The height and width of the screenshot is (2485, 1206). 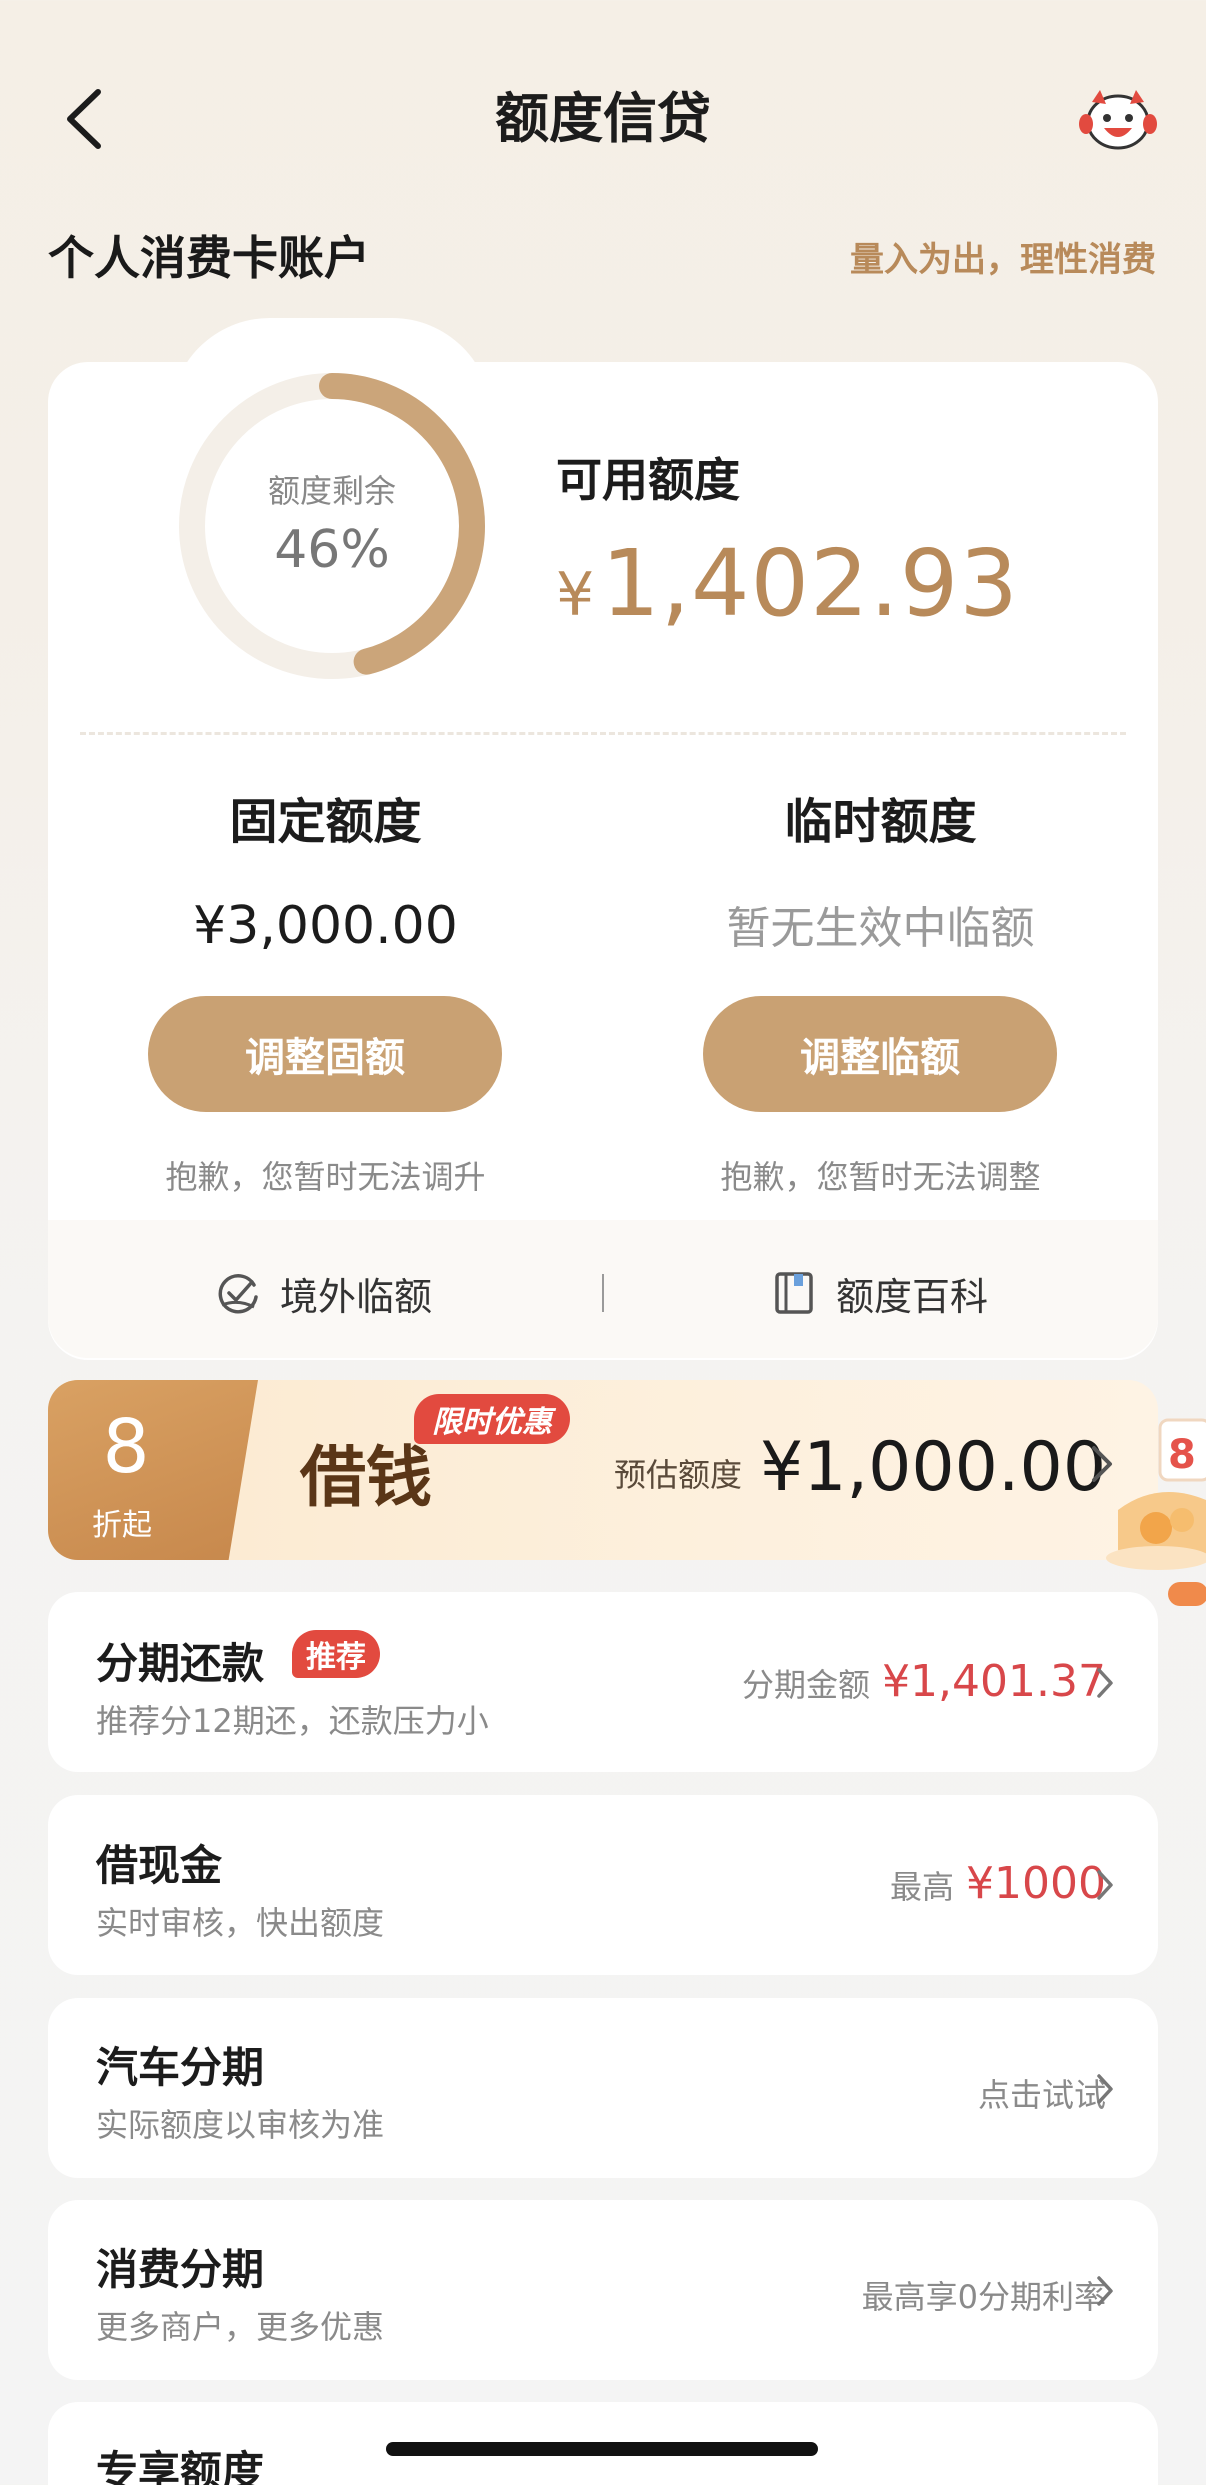 I want to click on recommend-badge: 推荐, so click(x=336, y=1654).